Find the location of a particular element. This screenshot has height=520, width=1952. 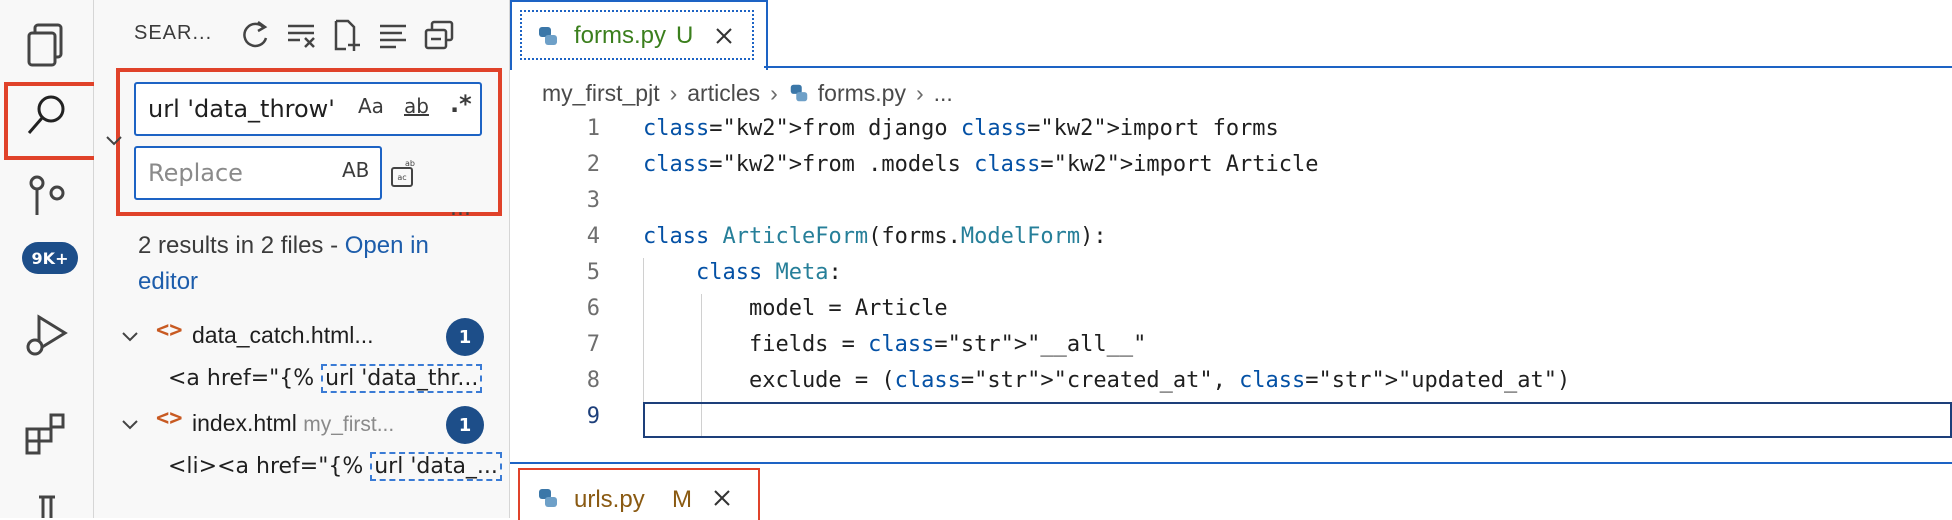

new-search-editor-button is located at coordinates (347, 35).